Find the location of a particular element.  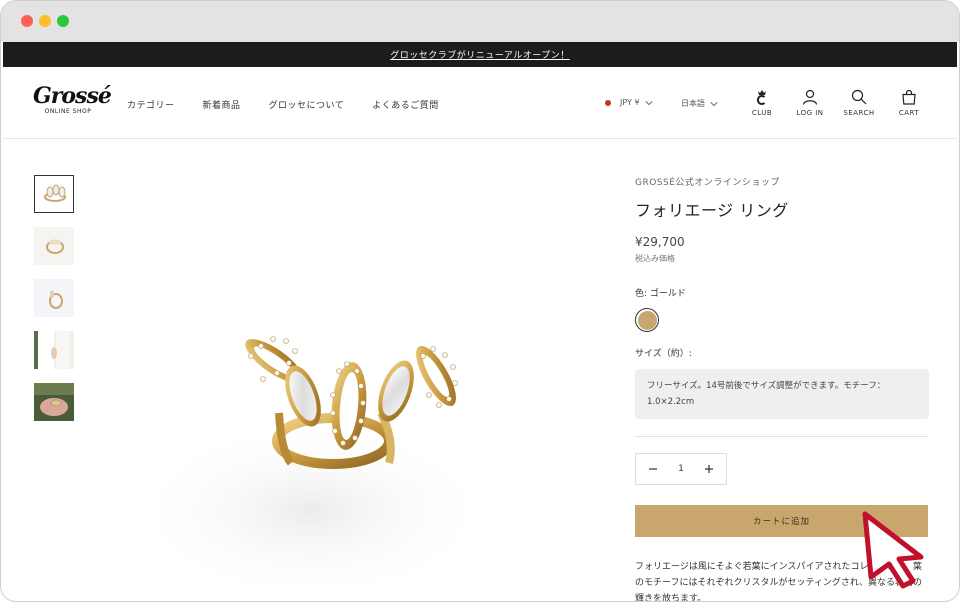

japan-flag-icon is located at coordinates (608, 102).